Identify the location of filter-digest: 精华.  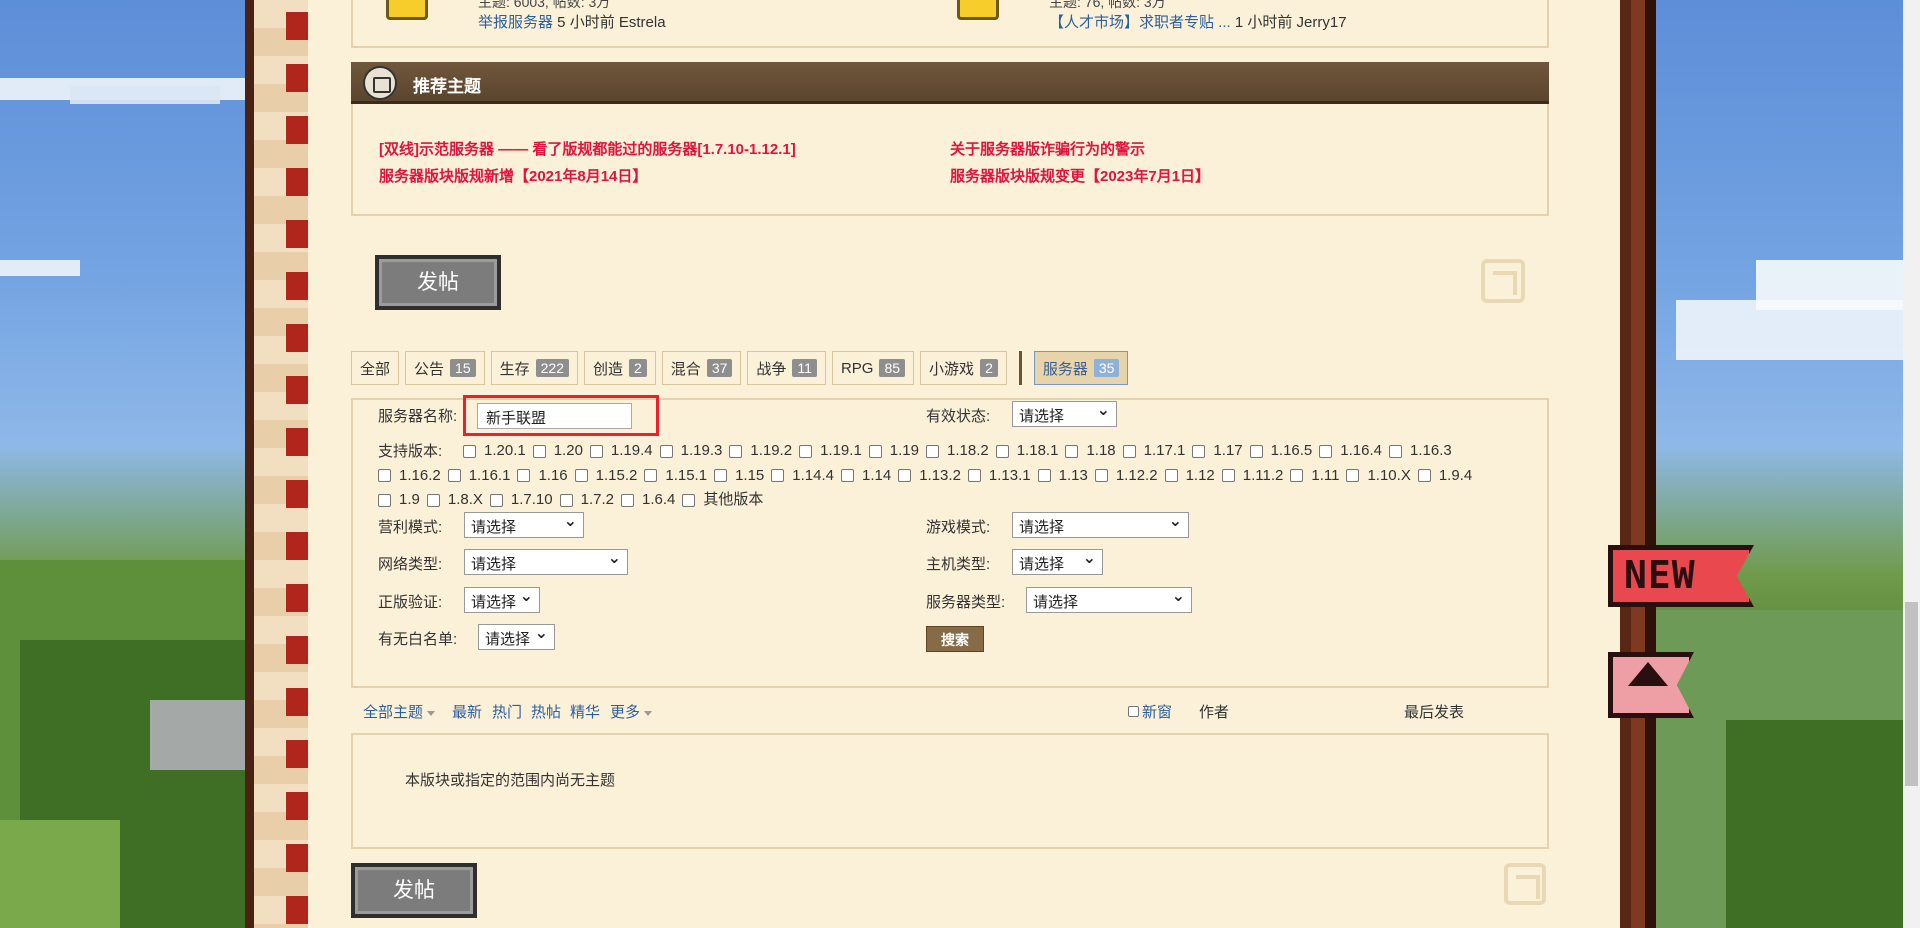
(585, 711).